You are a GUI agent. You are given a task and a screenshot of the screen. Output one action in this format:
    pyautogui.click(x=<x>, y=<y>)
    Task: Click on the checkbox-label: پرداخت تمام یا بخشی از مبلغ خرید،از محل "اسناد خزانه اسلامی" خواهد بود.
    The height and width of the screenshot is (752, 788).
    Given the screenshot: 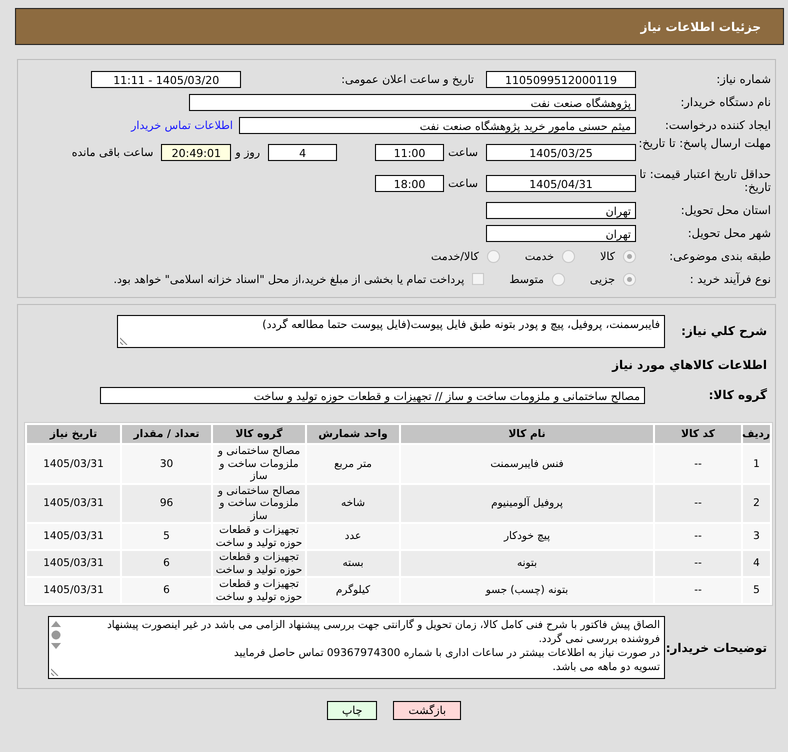 What is the action you would take?
    pyautogui.click(x=289, y=279)
    